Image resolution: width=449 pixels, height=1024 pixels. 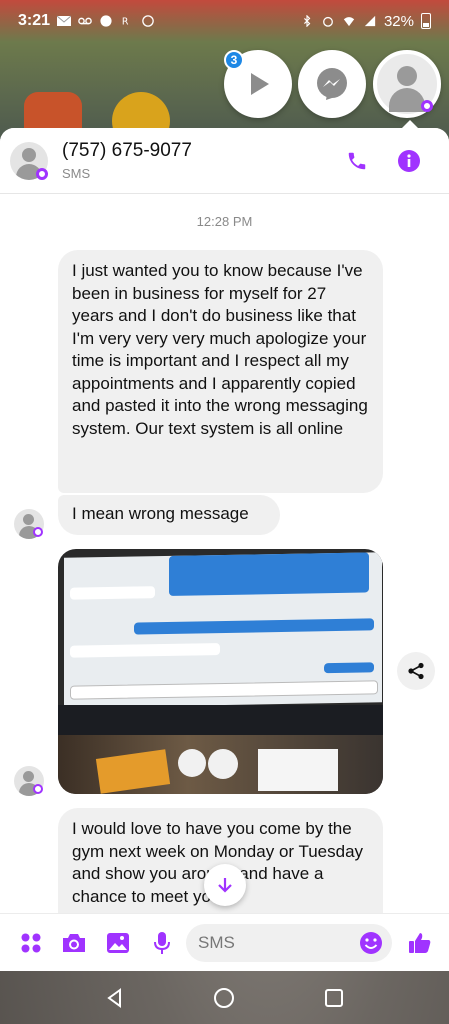 I want to click on status-bar: 3:21 R 32%, so click(x=224, y=21).